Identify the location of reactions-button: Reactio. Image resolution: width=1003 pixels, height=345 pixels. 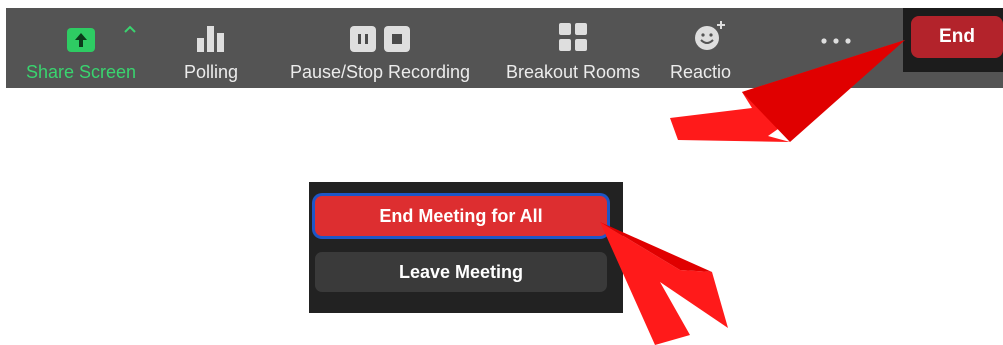
(710, 48).